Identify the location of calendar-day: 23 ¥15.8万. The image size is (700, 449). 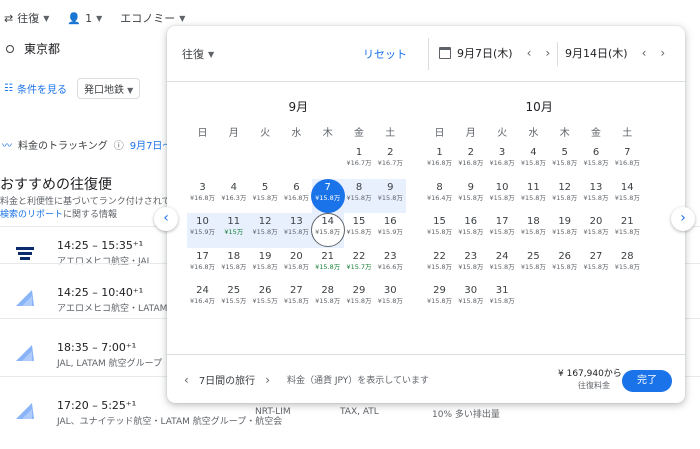
(470, 265).